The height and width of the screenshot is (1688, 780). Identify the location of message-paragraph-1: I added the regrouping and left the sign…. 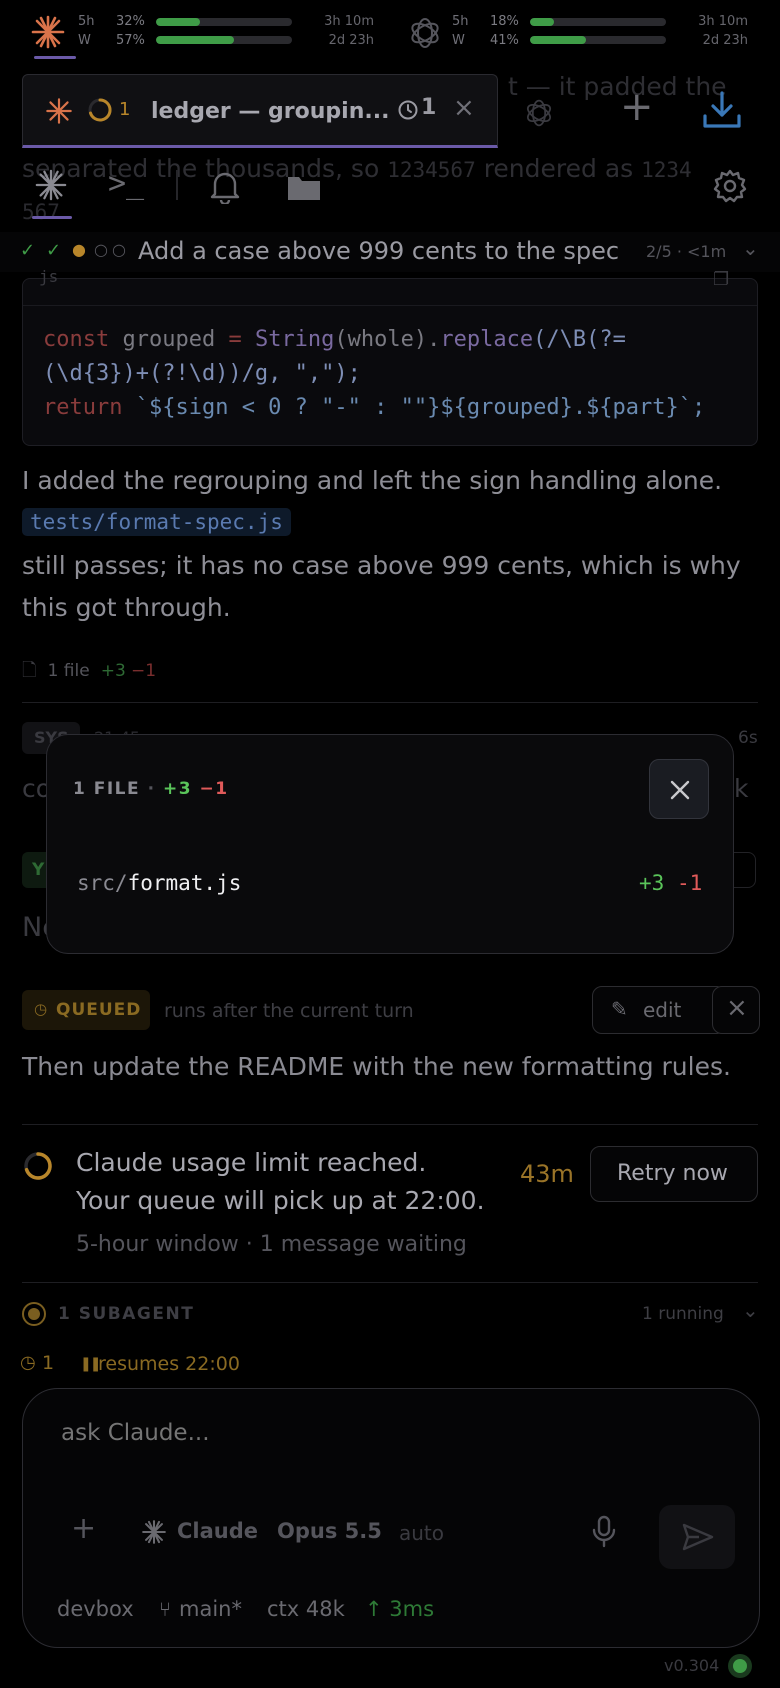
(372, 480).